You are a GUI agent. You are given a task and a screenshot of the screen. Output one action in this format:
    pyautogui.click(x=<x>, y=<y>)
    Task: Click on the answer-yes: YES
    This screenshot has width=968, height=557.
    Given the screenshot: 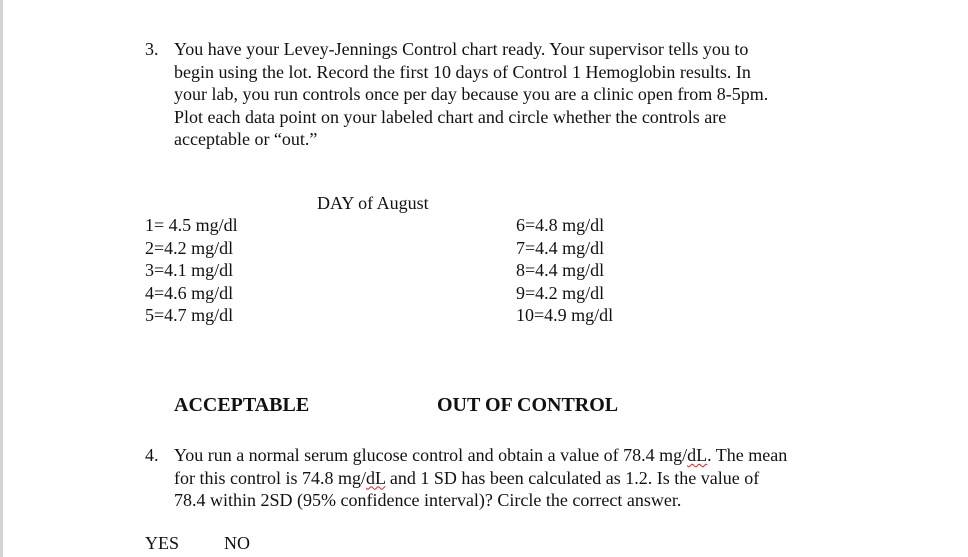 What is the action you would take?
    pyautogui.click(x=162, y=543)
    